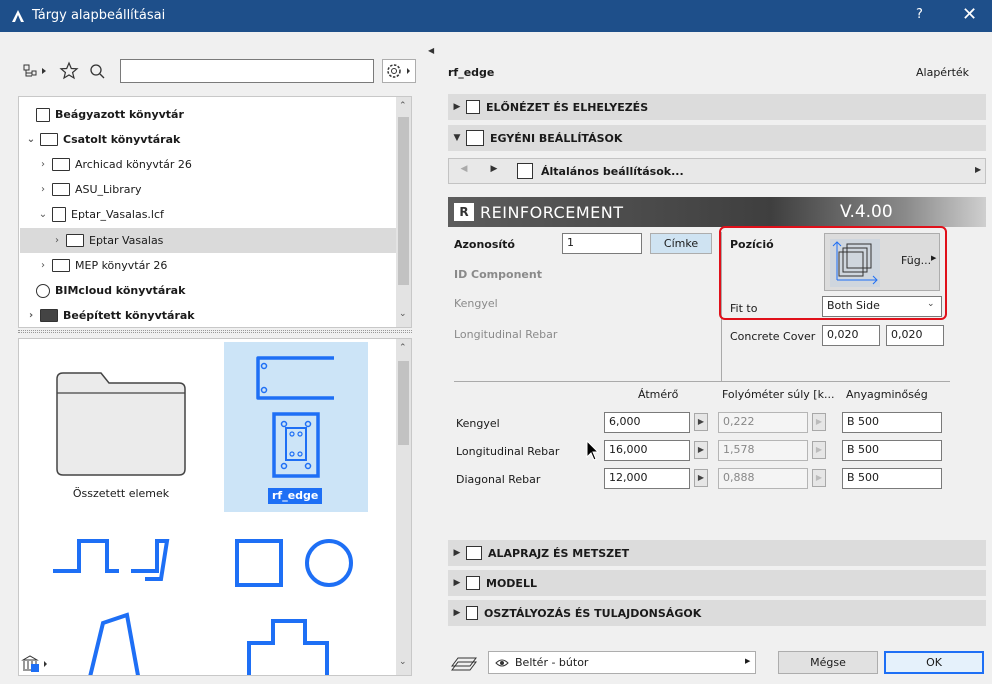 Image resolution: width=992 pixels, height=684 pixels. What do you see at coordinates (403, 507) in the screenshot?
I see `grid-scrollbar: ⌃ ⌄` at bounding box center [403, 507].